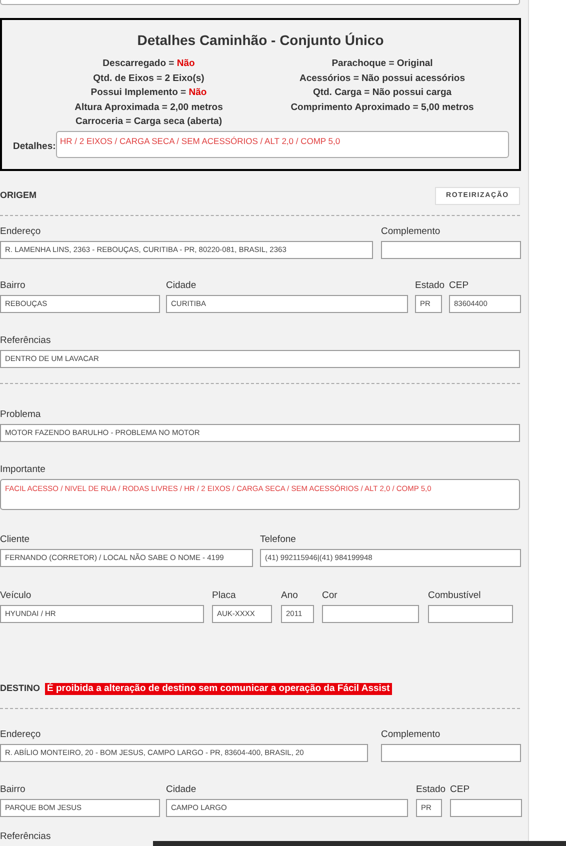  Describe the element at coordinates (148, 93) in the screenshot. I see `spec-line: Possui Implemento = Não` at that location.